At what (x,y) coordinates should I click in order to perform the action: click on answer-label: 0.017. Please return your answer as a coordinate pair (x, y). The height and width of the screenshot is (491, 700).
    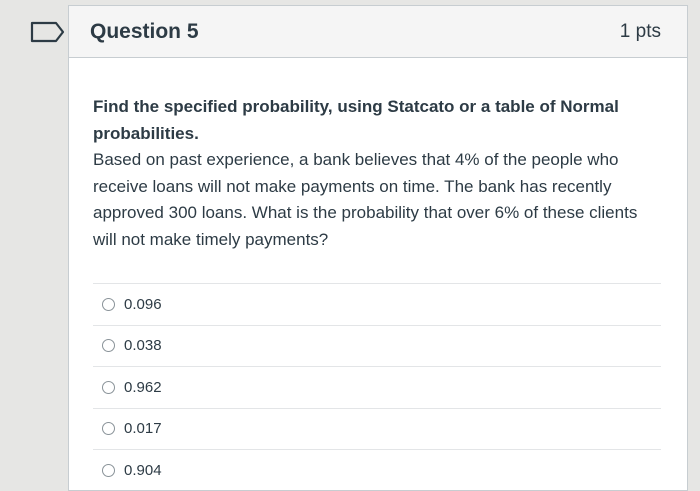
    Looking at the image, I should click on (143, 428).